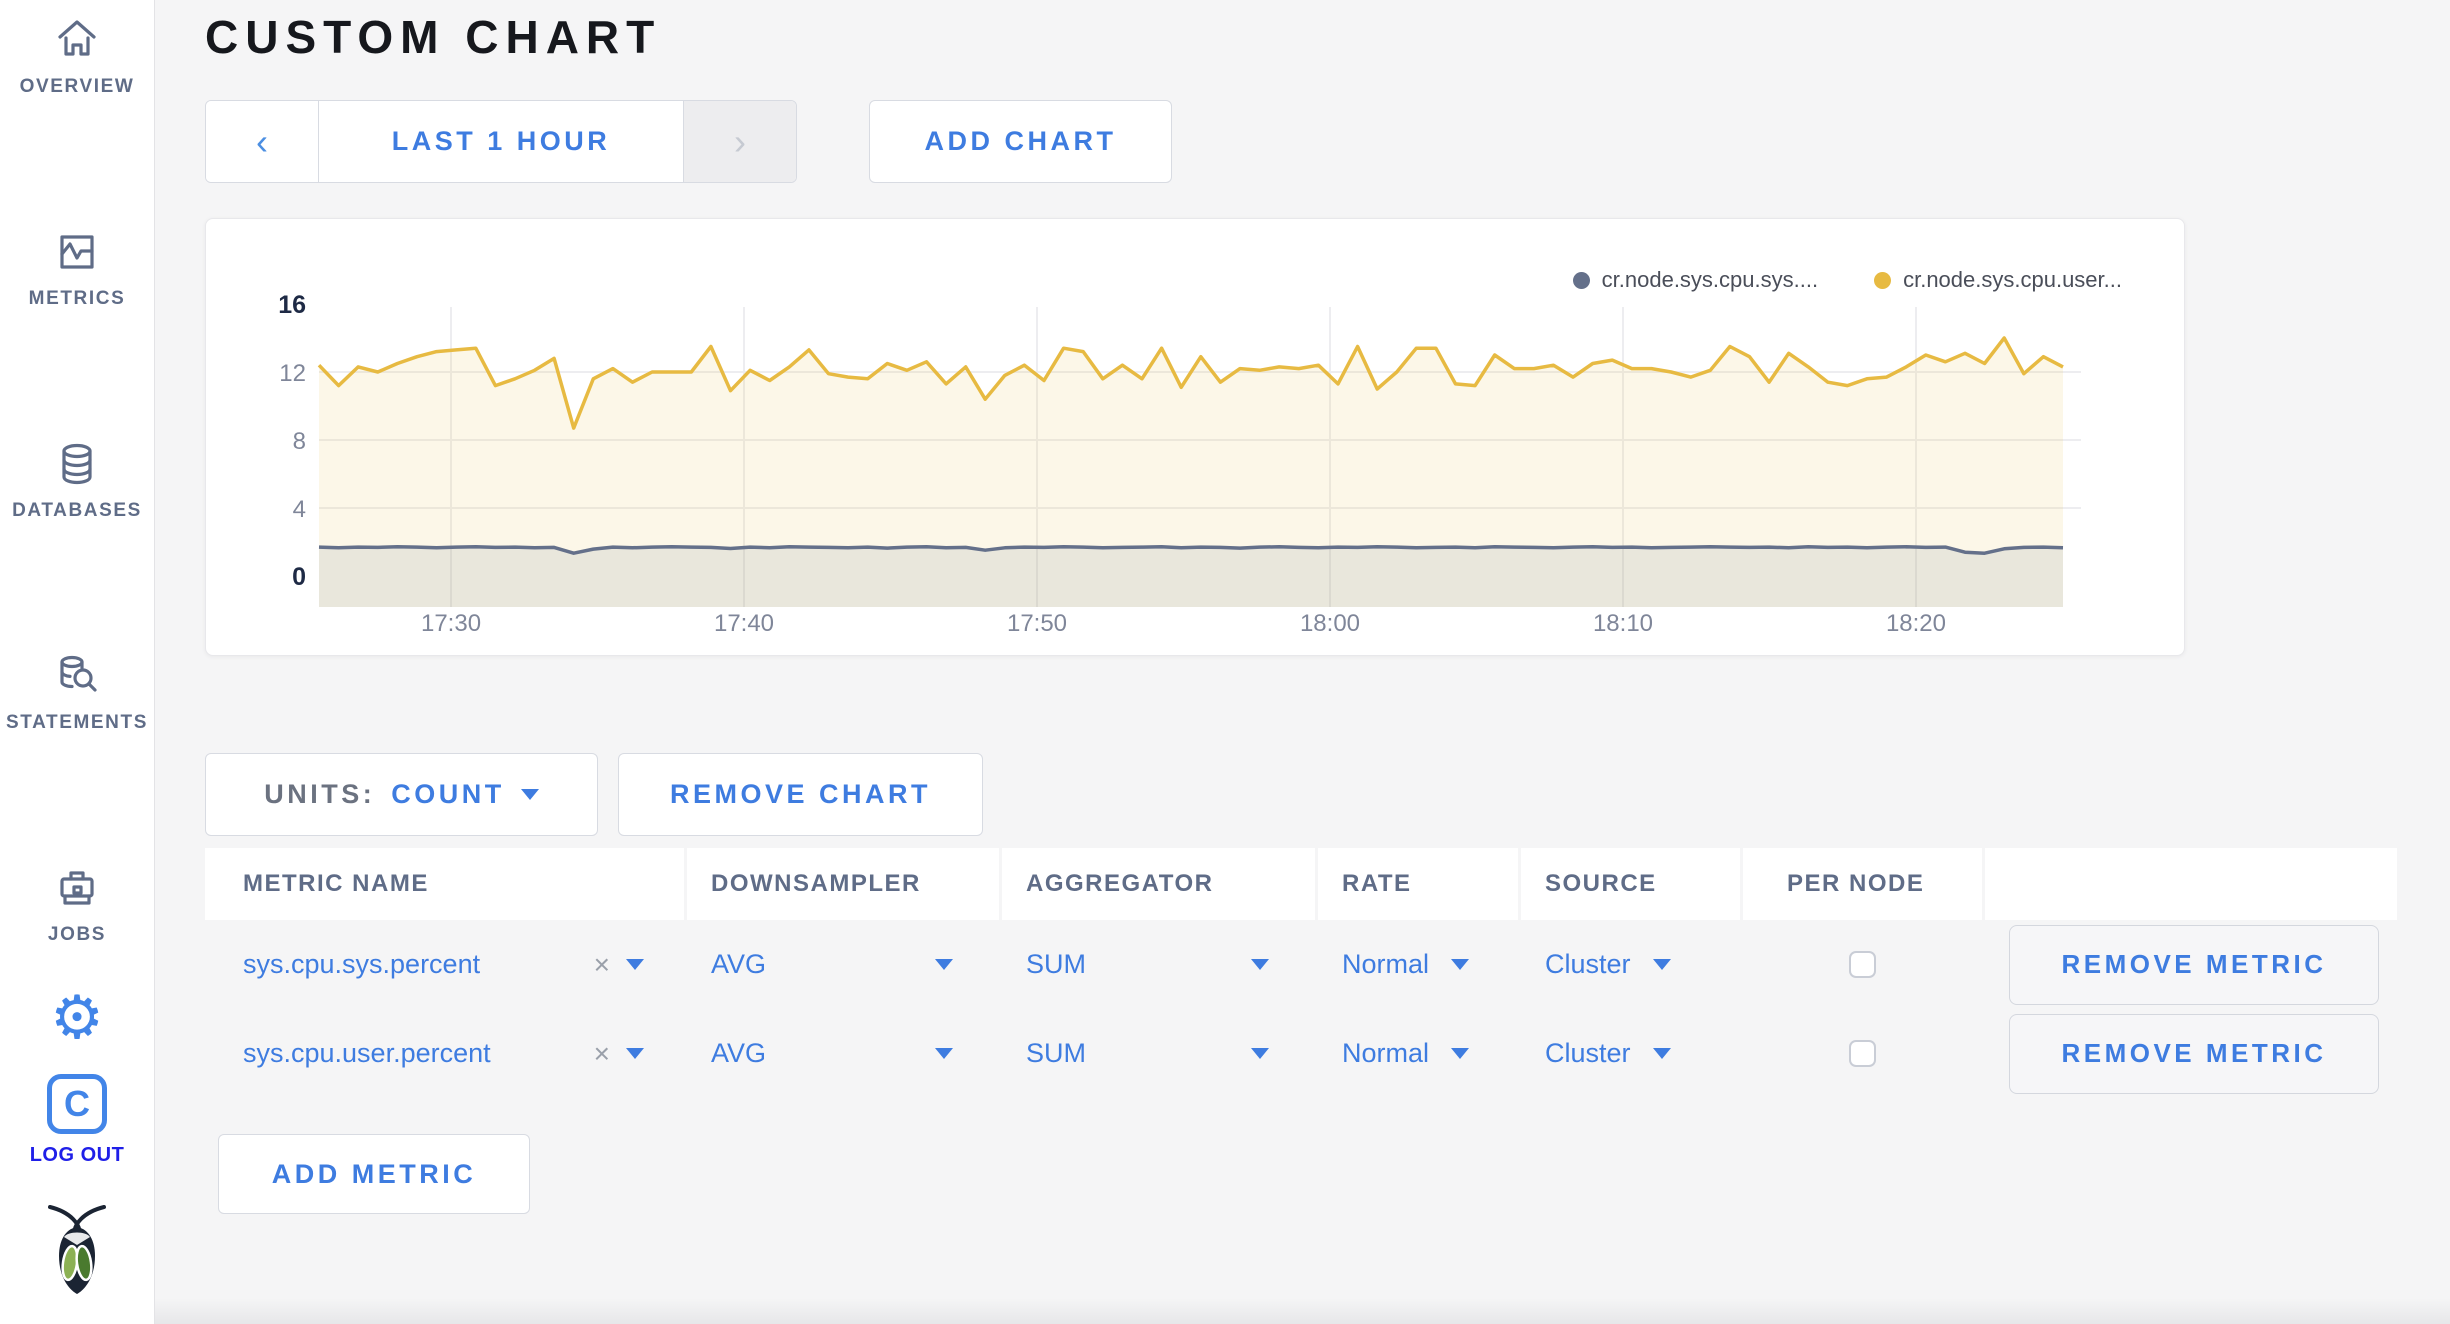  Describe the element at coordinates (800, 794) in the screenshot. I see `remove-chart-button: REMOVE CHART` at that location.